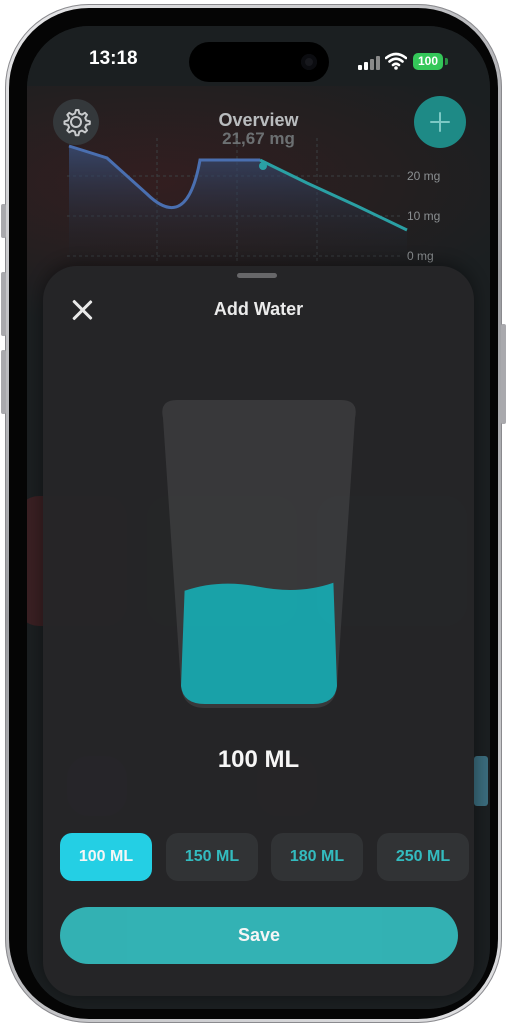 The height and width of the screenshot is (1027, 507). What do you see at coordinates (420, 256) in the screenshot?
I see `chart-tick-0: 0 mg` at bounding box center [420, 256].